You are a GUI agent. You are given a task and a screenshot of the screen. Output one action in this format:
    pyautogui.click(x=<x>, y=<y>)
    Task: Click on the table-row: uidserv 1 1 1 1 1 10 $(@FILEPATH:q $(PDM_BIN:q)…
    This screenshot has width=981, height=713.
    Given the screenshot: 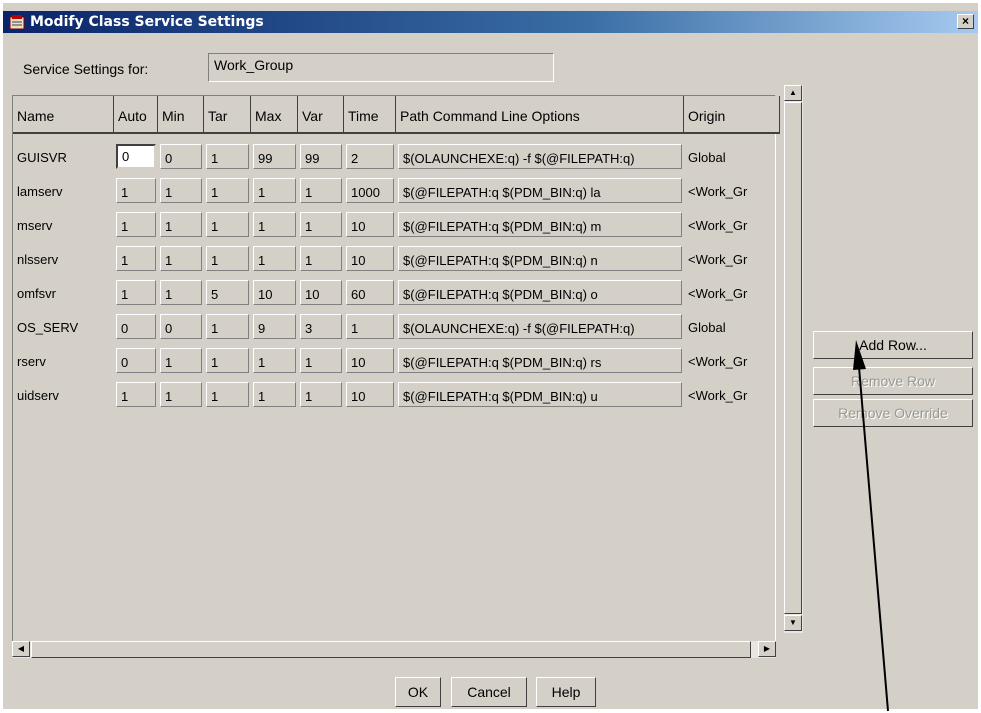 What is the action you would take?
    pyautogui.click(x=398, y=395)
    